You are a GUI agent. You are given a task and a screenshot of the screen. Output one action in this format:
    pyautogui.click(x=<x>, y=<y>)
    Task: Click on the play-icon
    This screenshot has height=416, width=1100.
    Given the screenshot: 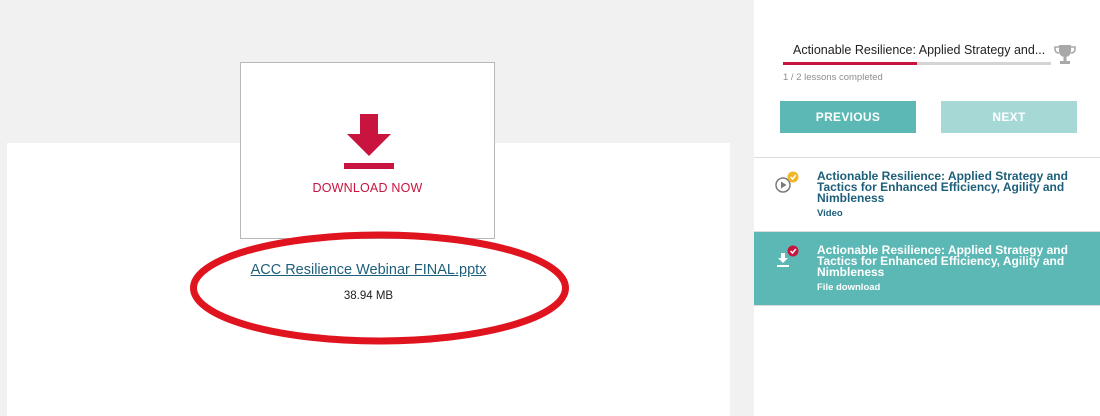 What is the action you would take?
    pyautogui.click(x=787, y=182)
    